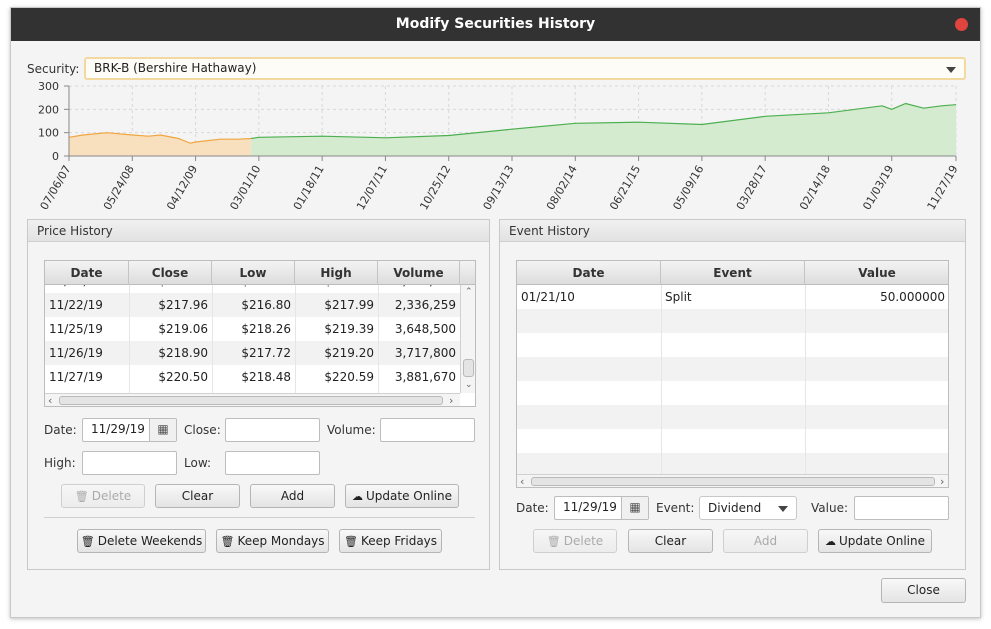  What do you see at coordinates (266, 305) in the screenshot?
I see `cell-low: $216.80` at bounding box center [266, 305].